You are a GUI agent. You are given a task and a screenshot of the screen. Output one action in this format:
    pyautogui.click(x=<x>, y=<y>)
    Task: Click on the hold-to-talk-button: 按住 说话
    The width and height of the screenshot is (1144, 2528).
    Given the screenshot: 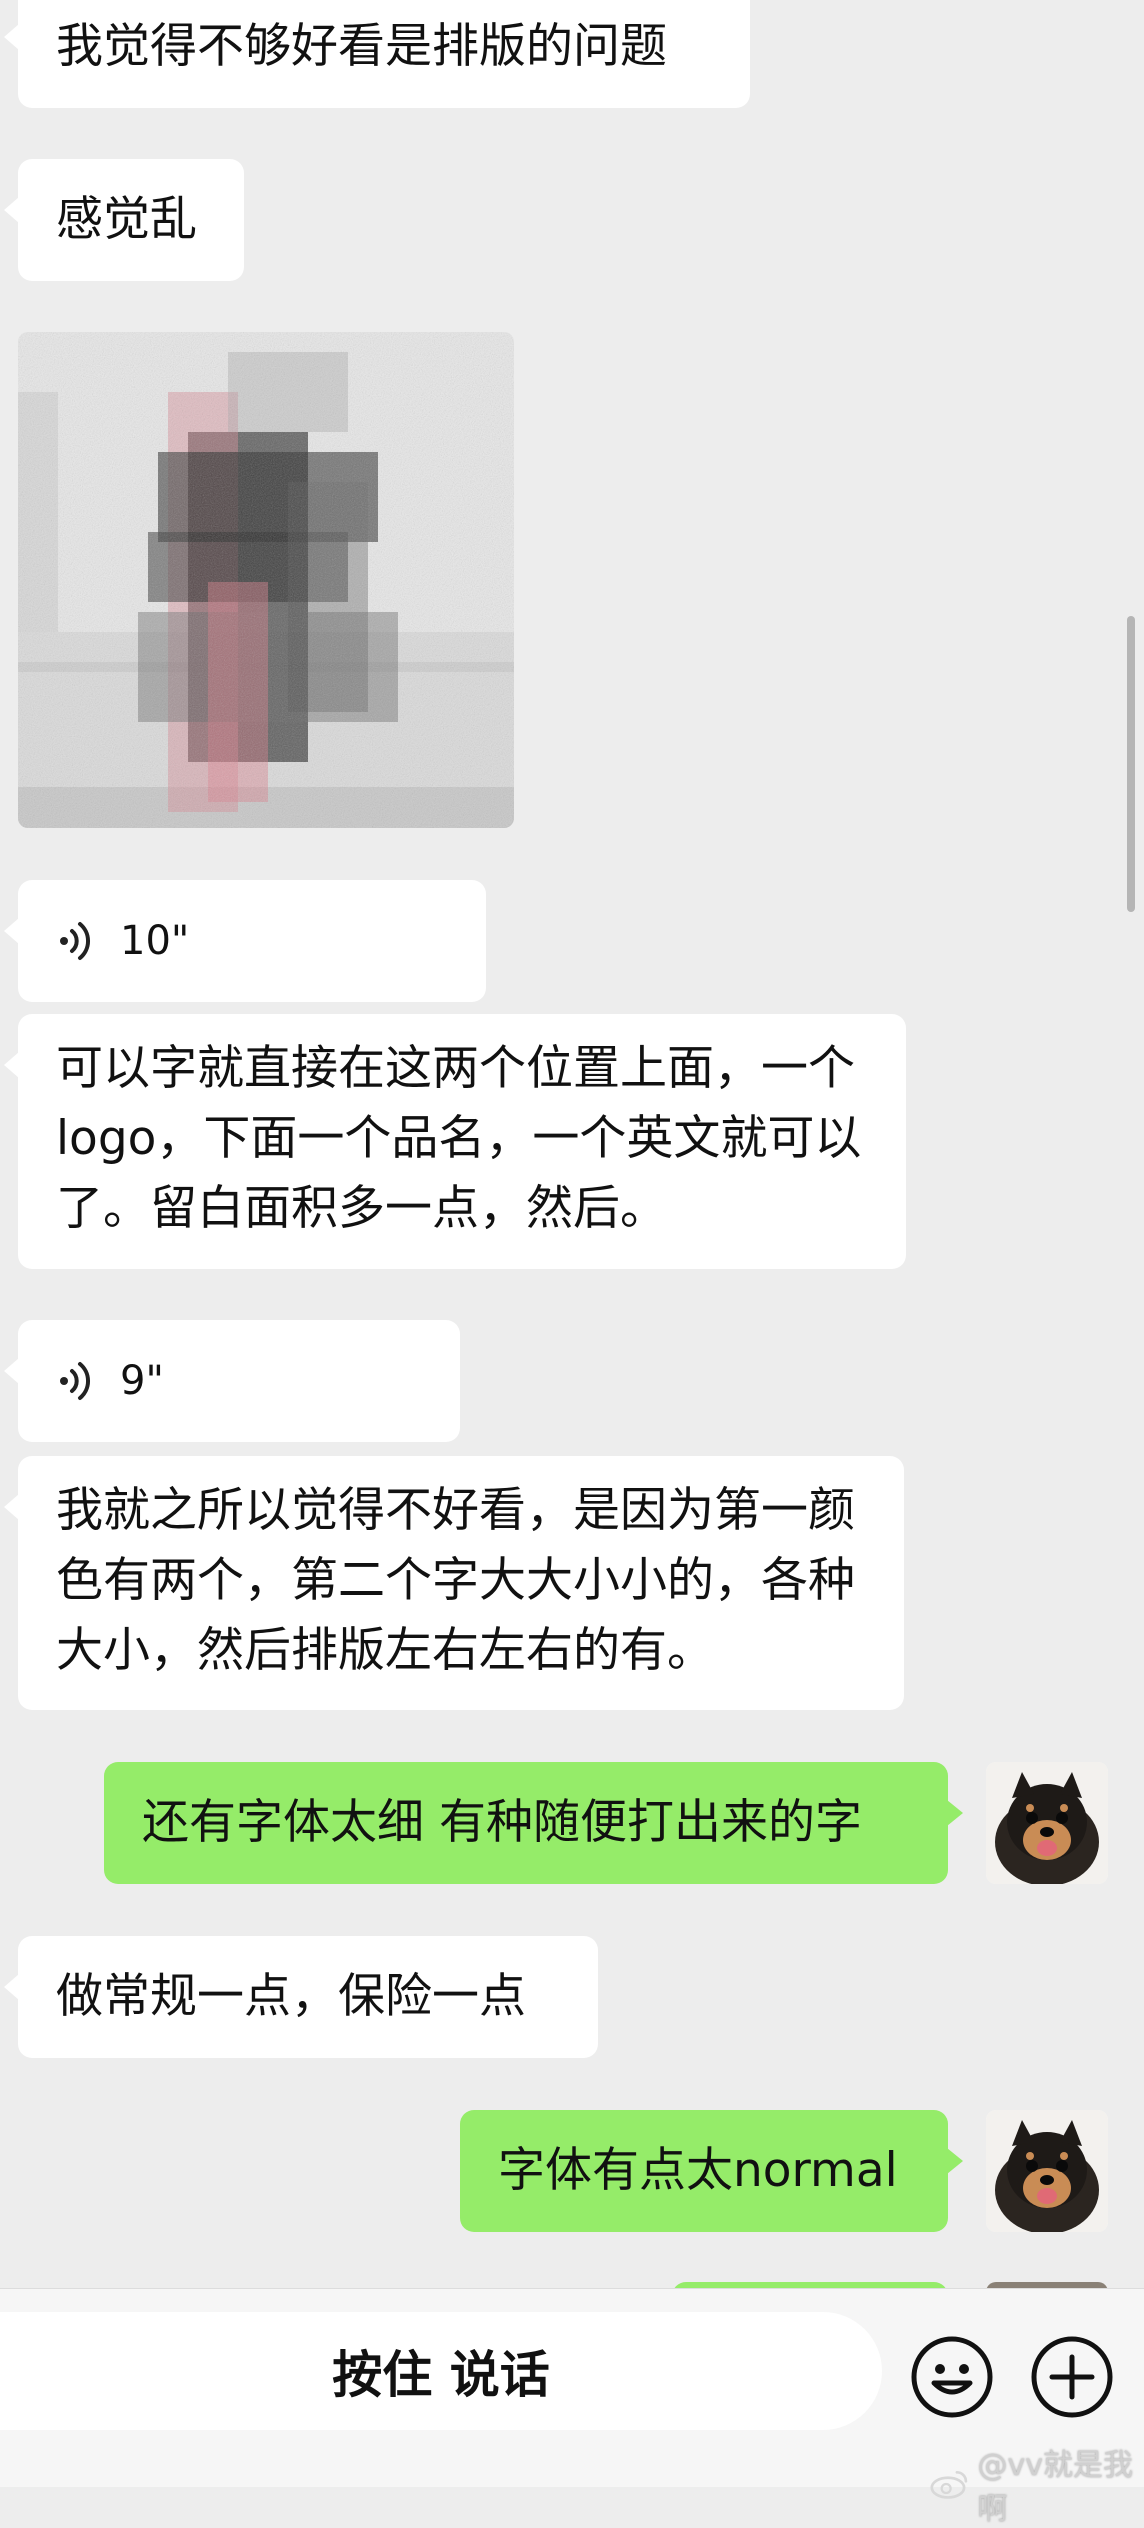 What is the action you would take?
    pyautogui.click(x=441, y=2371)
    